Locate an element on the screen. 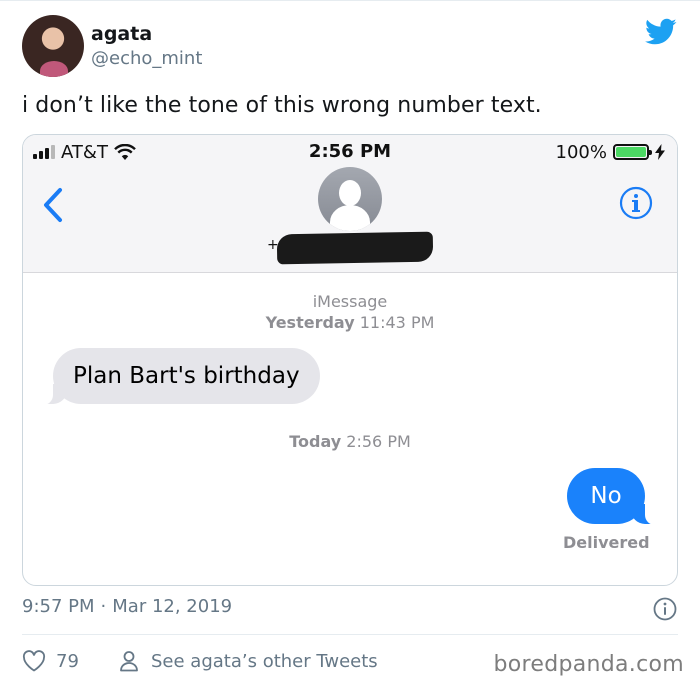 The width and height of the screenshot is (700, 687). wifi-icon is located at coordinates (125, 152).